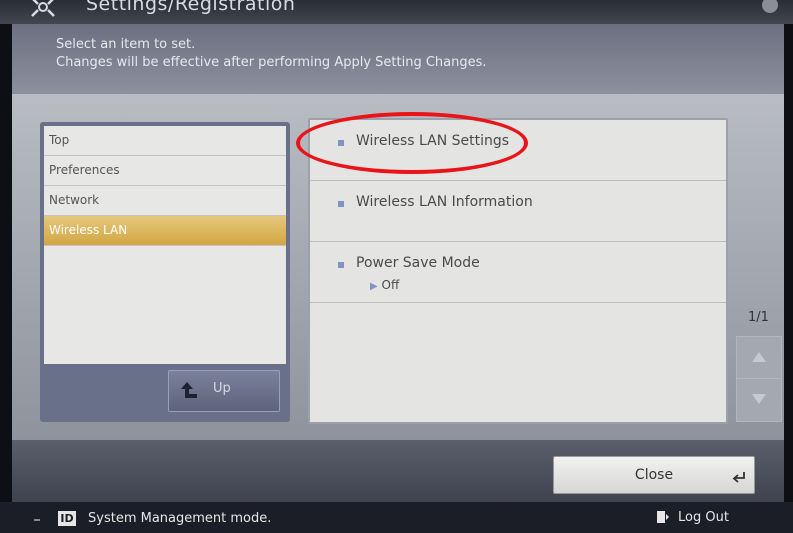 This screenshot has height=533, width=793. What do you see at coordinates (126, 44) in the screenshot?
I see `instruction-line-1: Select an item to set.` at bounding box center [126, 44].